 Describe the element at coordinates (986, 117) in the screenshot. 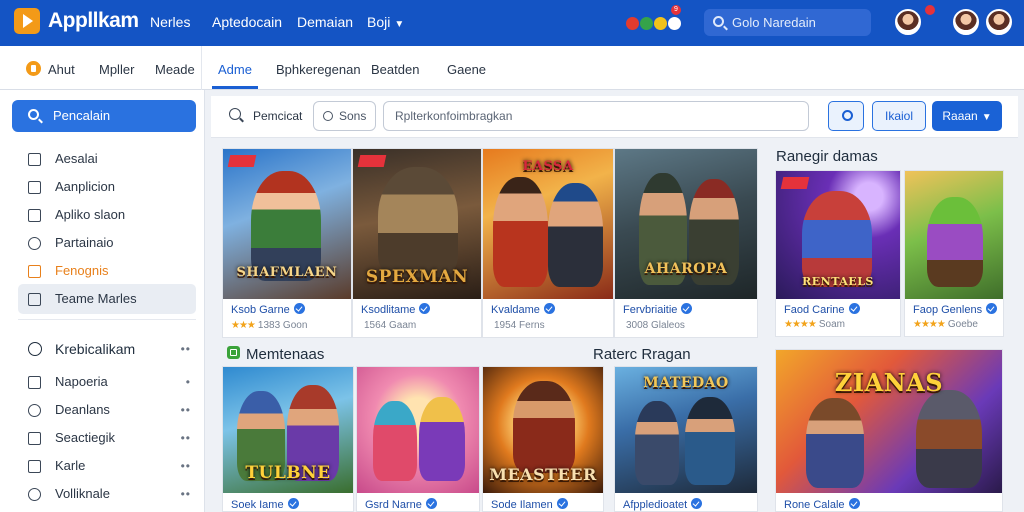

I see `chevron-down-icon: ▼` at that location.